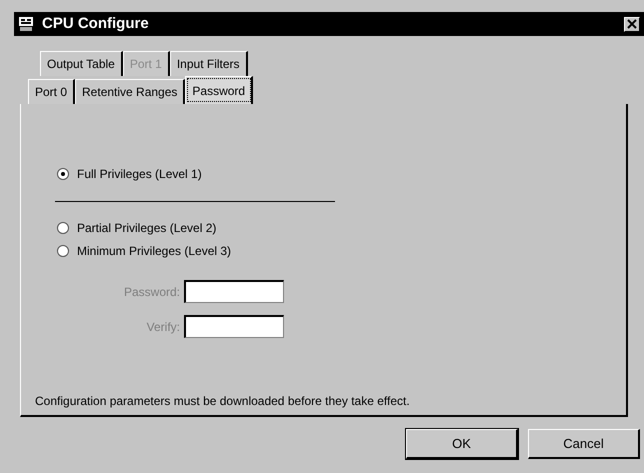 This screenshot has width=644, height=473. What do you see at coordinates (632, 24) in the screenshot?
I see `close-button` at bounding box center [632, 24].